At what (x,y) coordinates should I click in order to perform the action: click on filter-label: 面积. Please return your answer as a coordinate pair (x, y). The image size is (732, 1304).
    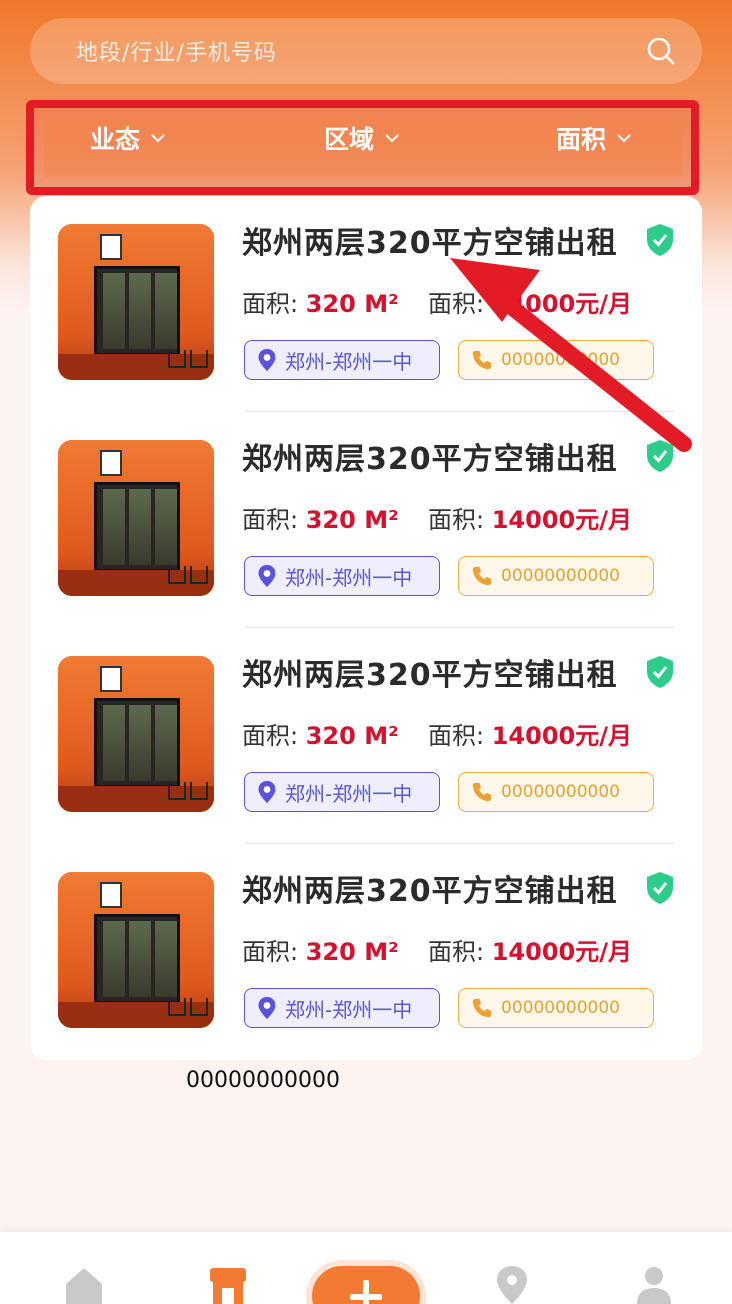
    Looking at the image, I should click on (581, 139).